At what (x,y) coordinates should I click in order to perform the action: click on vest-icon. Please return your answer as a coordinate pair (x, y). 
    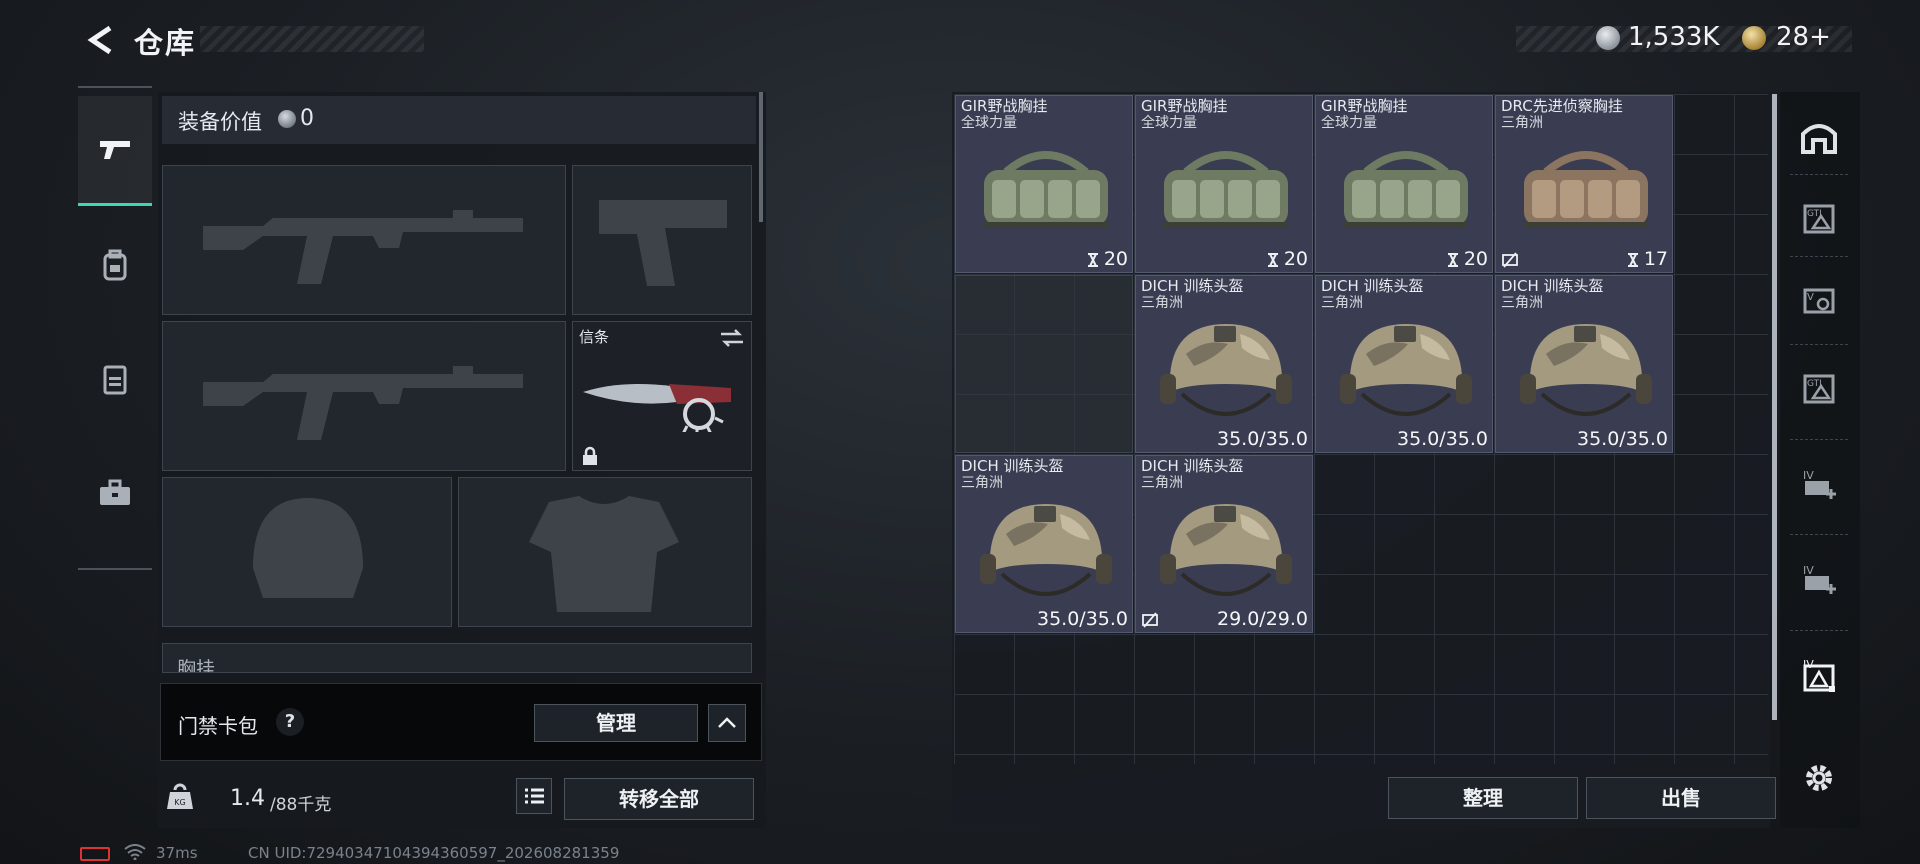
    Looking at the image, I should click on (115, 380).